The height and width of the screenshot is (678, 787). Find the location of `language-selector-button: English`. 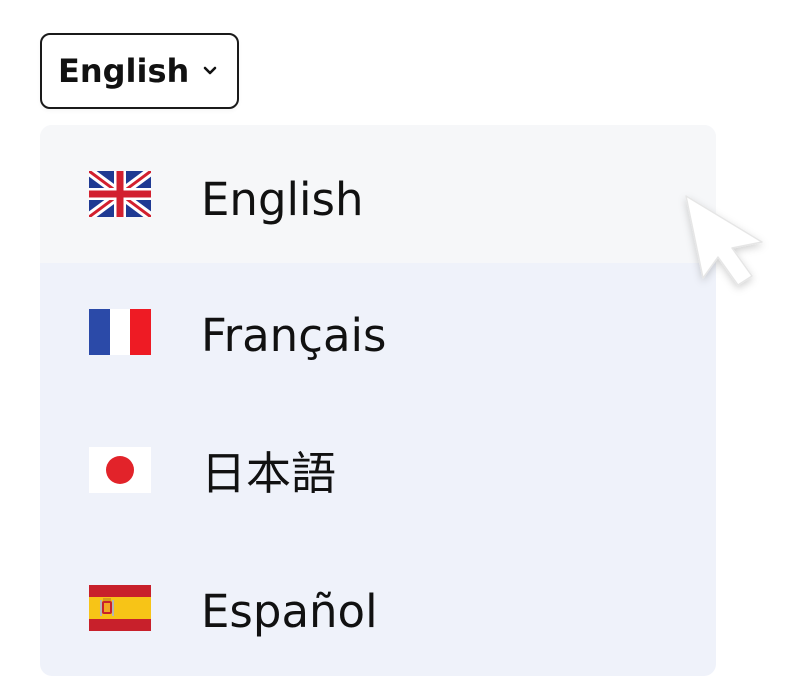

language-selector-button: English is located at coordinates (139, 71).